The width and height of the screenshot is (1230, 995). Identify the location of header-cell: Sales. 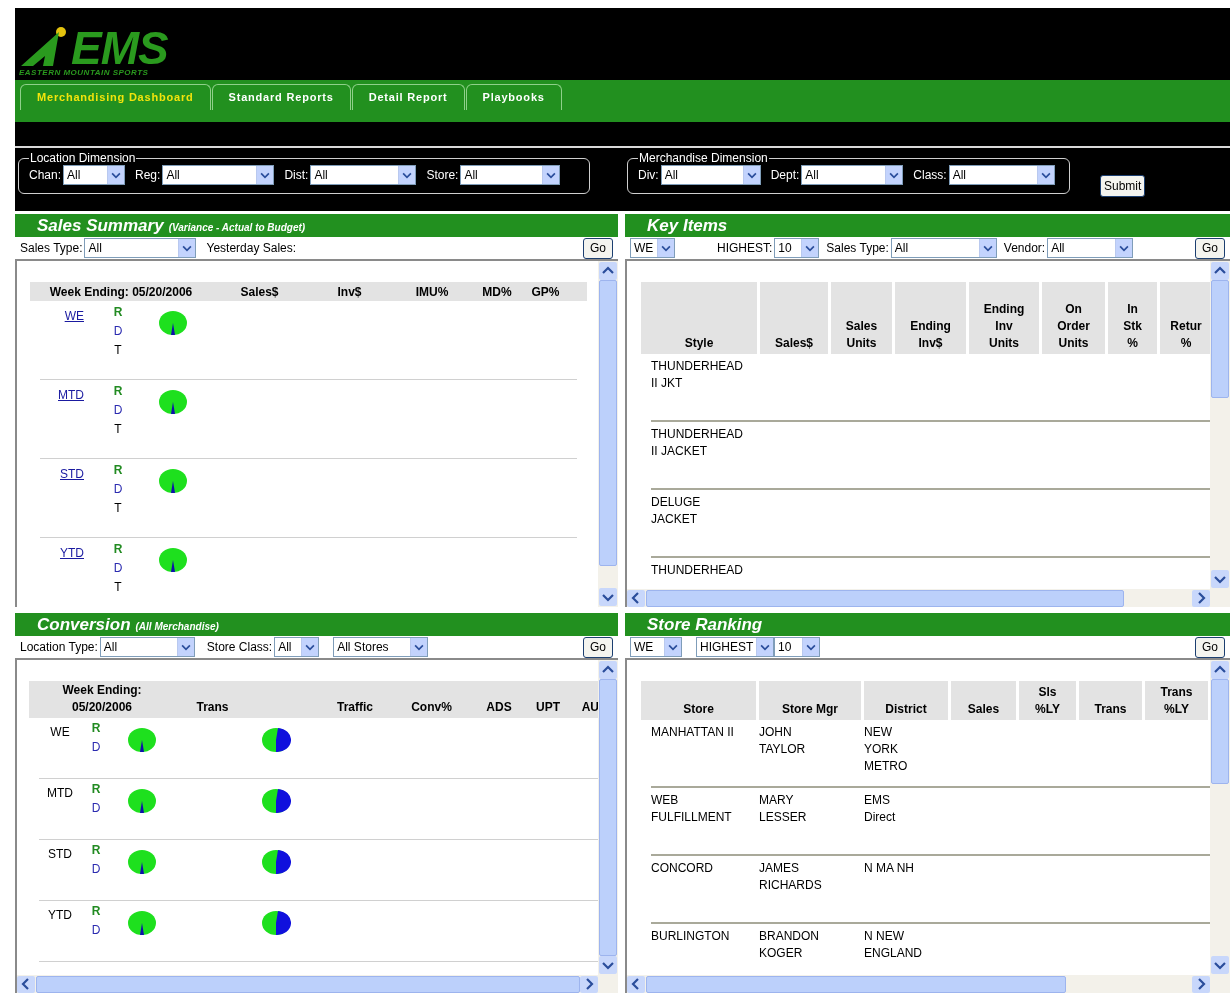
(983, 700).